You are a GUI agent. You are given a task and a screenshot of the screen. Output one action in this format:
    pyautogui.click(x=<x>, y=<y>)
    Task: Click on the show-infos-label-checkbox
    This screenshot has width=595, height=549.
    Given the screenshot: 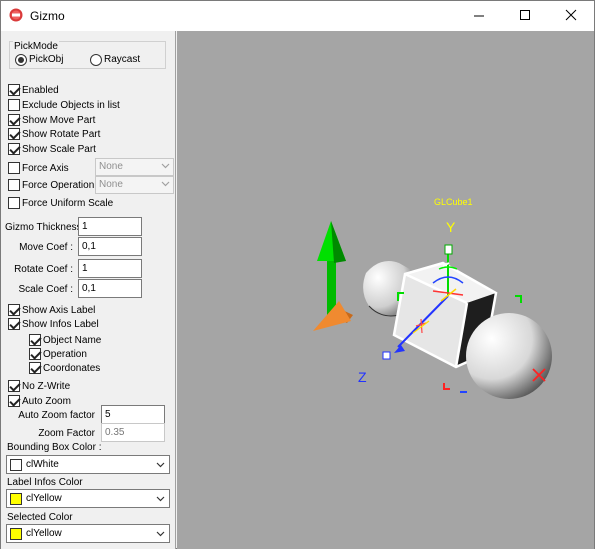 What is the action you would take?
    pyautogui.click(x=14, y=324)
    